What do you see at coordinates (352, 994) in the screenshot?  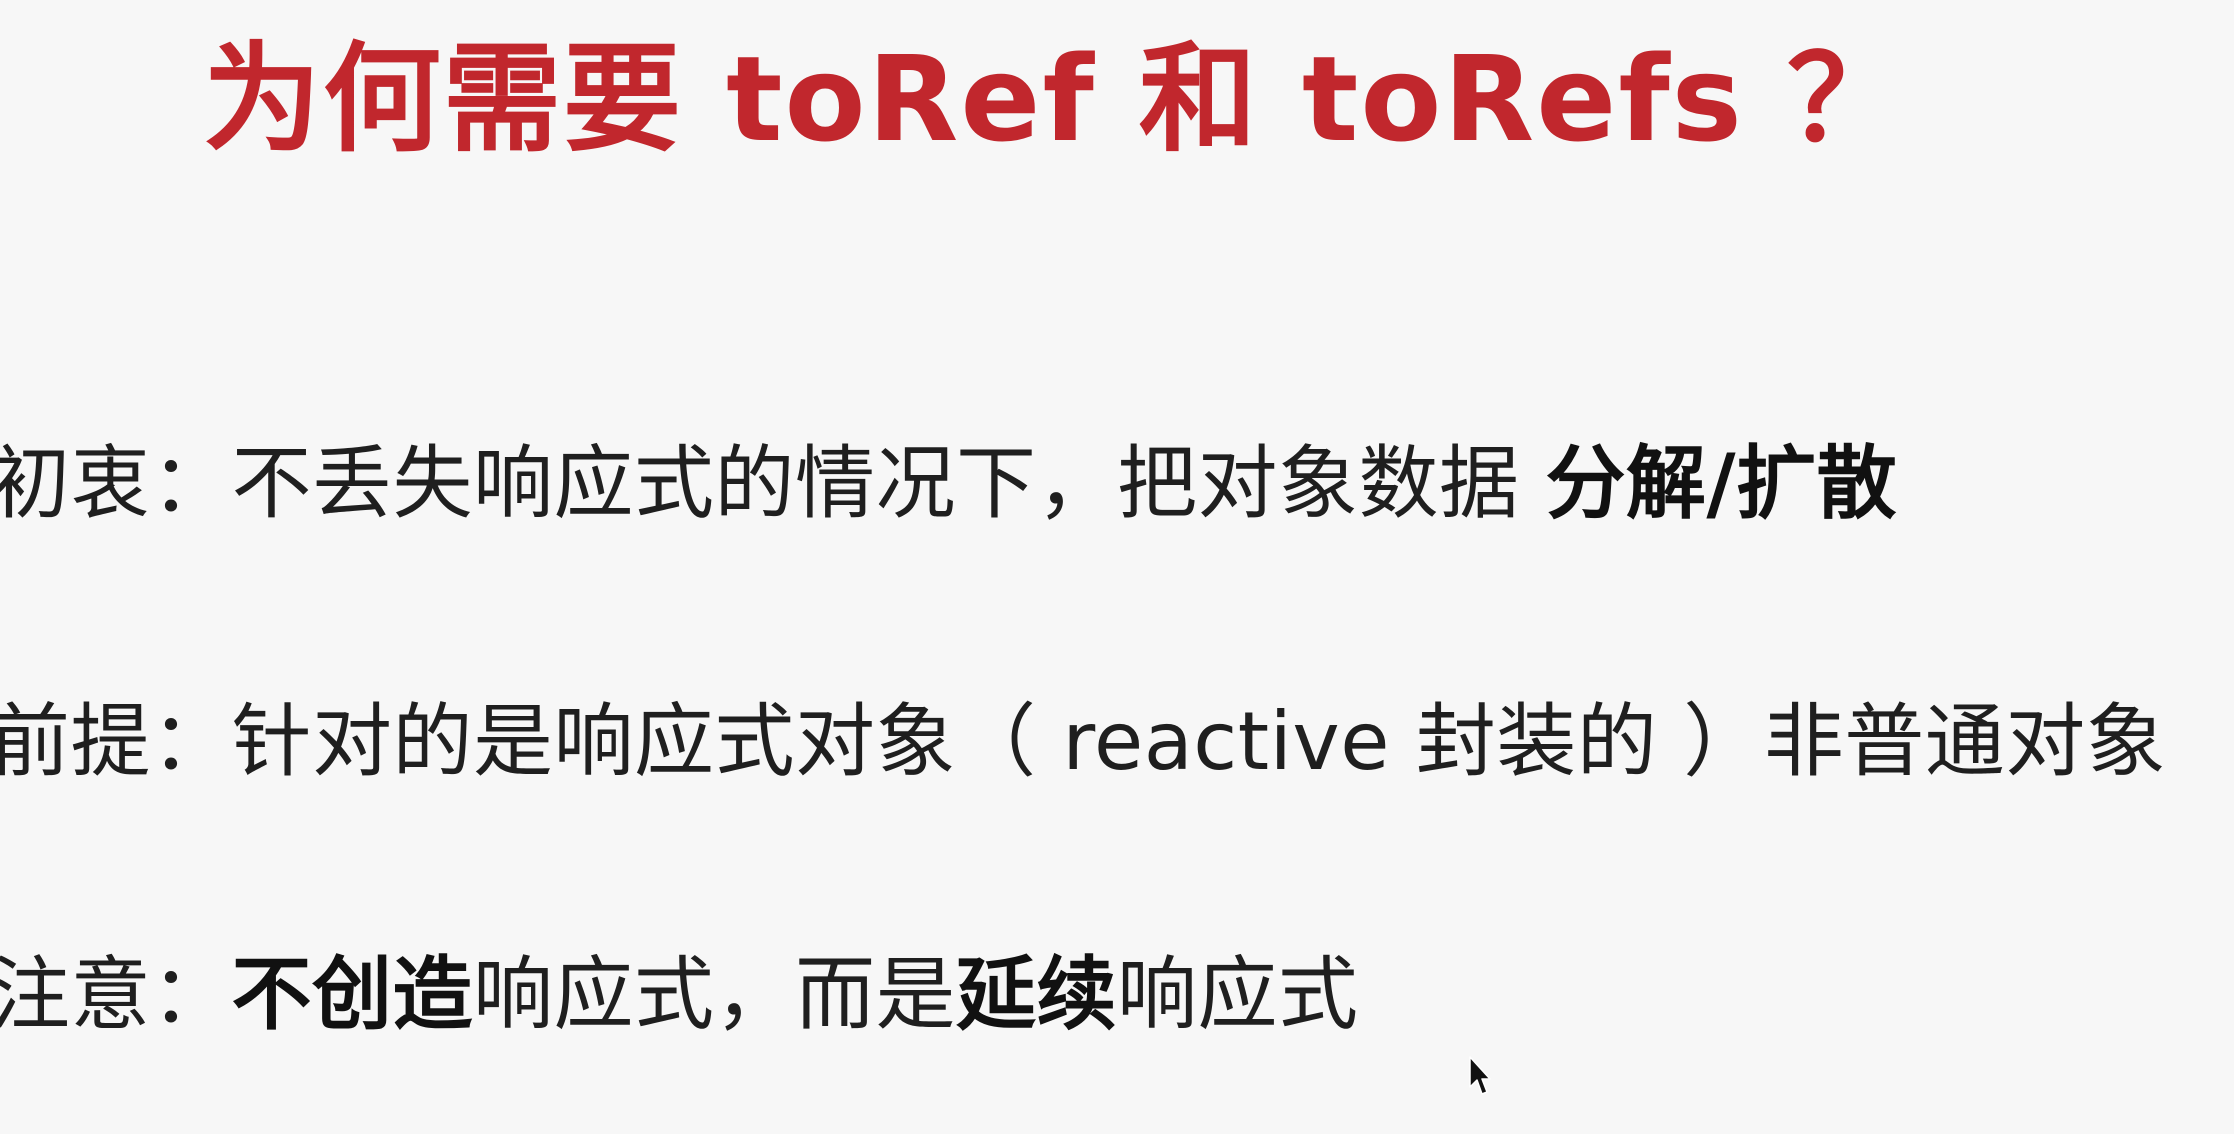 I see `note-emphasis-create: 不创造` at bounding box center [352, 994].